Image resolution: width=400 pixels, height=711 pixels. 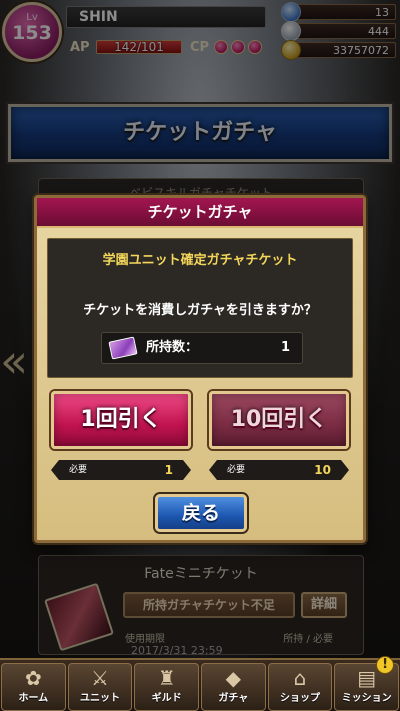 I want to click on bottom-navigation: ✿ ホーム ⚔ ユニット ♜ ギルド ◆ ガチャ ⌂ ショップ ▤ ミッション!, so click(x=200, y=683).